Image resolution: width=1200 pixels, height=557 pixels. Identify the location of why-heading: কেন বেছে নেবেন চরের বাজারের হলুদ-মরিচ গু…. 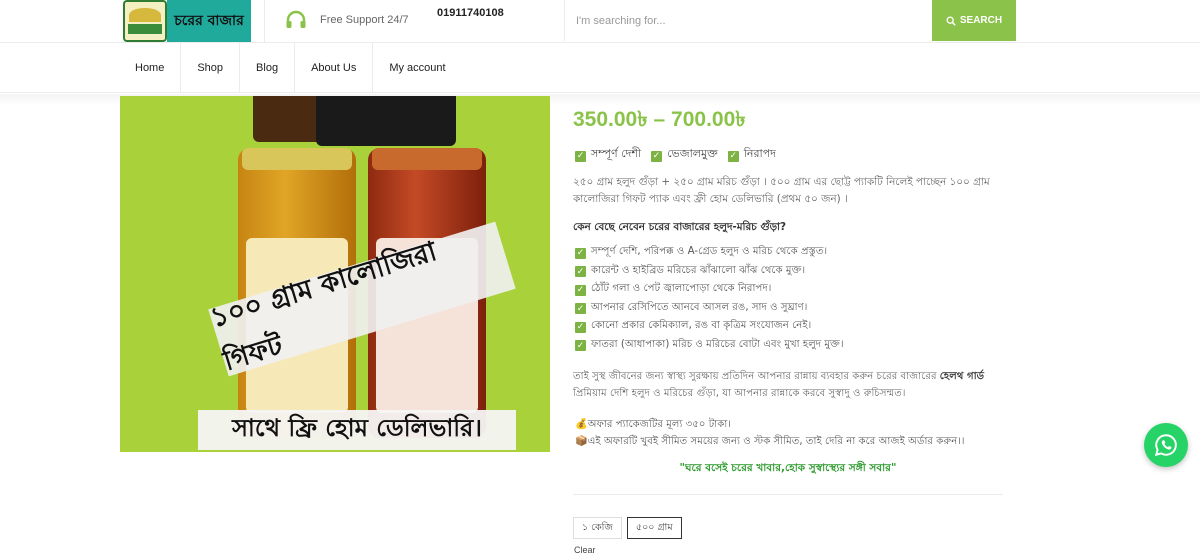
(680, 227).